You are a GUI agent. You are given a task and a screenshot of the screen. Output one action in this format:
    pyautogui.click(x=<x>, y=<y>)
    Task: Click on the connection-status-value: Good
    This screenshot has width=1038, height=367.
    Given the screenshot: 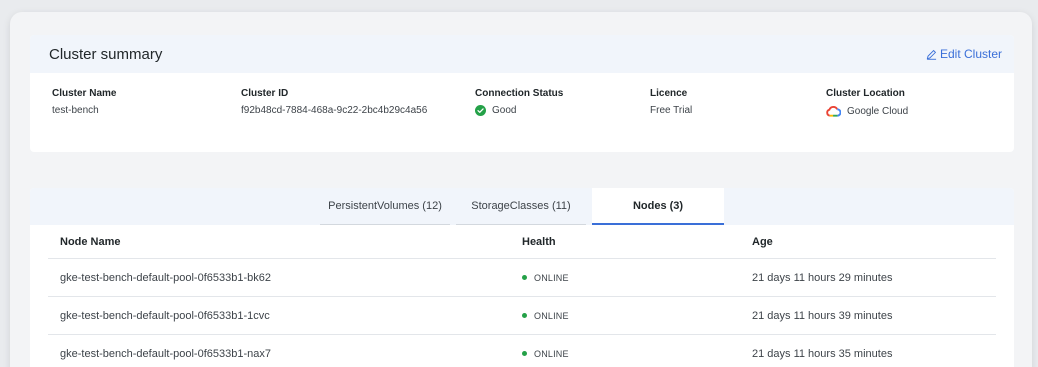 What is the action you would take?
    pyautogui.click(x=519, y=110)
    